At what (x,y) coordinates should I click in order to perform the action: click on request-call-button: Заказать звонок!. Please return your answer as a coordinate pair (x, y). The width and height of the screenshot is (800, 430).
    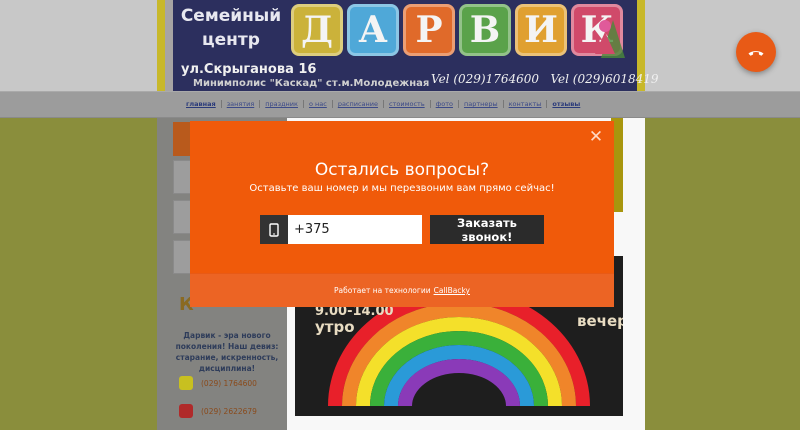
    Looking at the image, I should click on (487, 229).